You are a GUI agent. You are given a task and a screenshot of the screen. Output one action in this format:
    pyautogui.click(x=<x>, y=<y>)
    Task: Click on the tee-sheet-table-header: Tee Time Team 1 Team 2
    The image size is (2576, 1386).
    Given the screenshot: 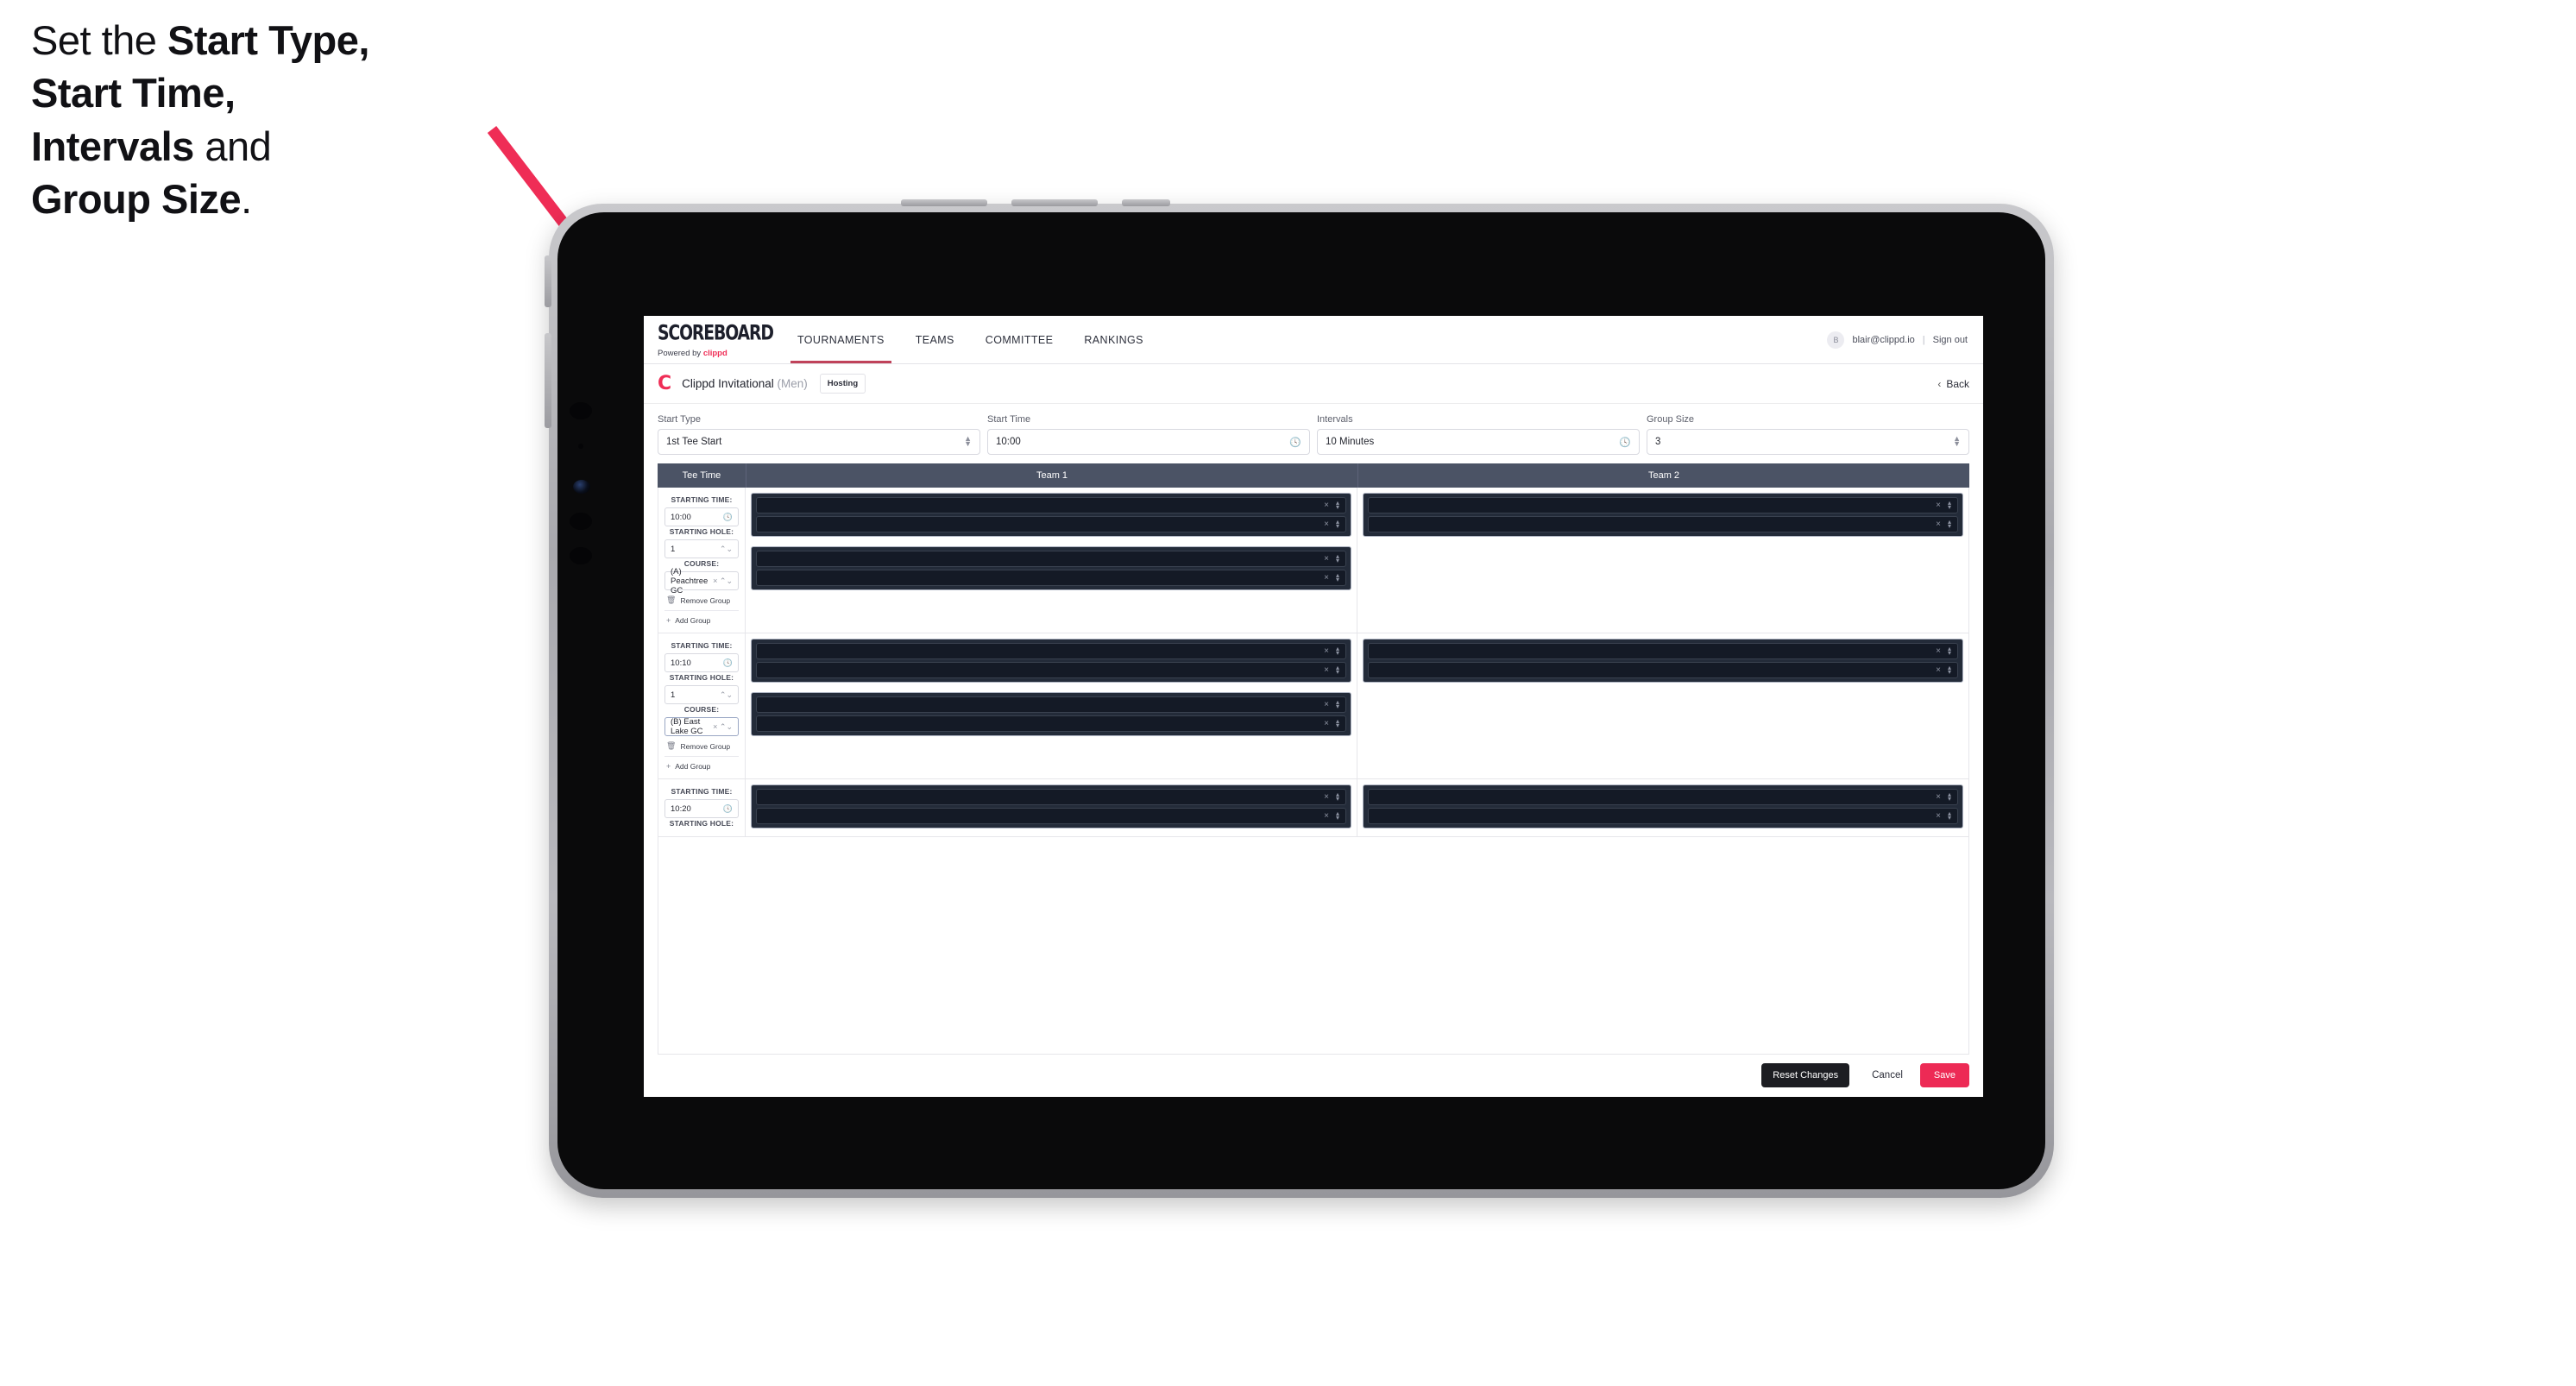 What is the action you would take?
    pyautogui.click(x=1313, y=475)
    